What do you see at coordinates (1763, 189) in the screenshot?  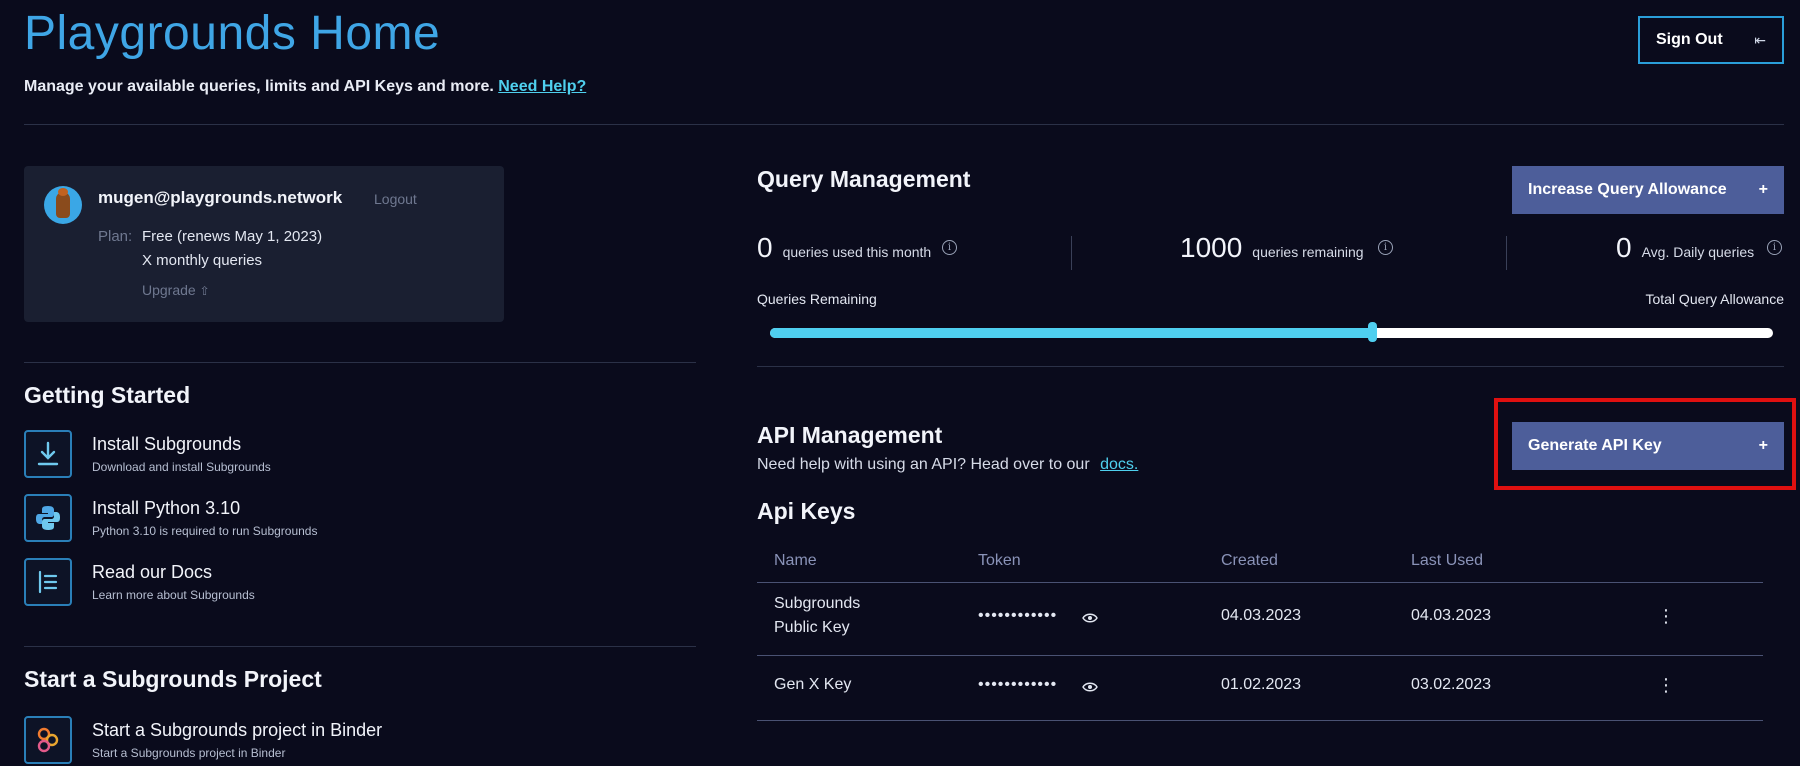 I see `plus-icon: +` at bounding box center [1763, 189].